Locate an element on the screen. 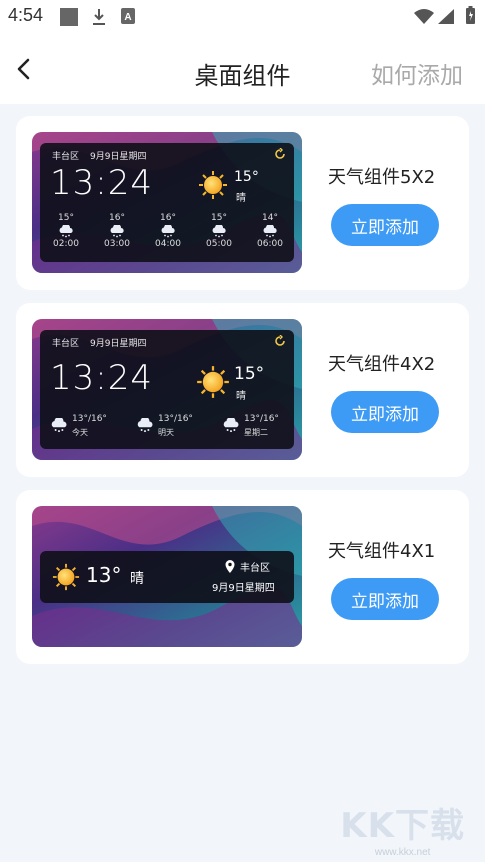  font-icon: A is located at coordinates (128, 18).